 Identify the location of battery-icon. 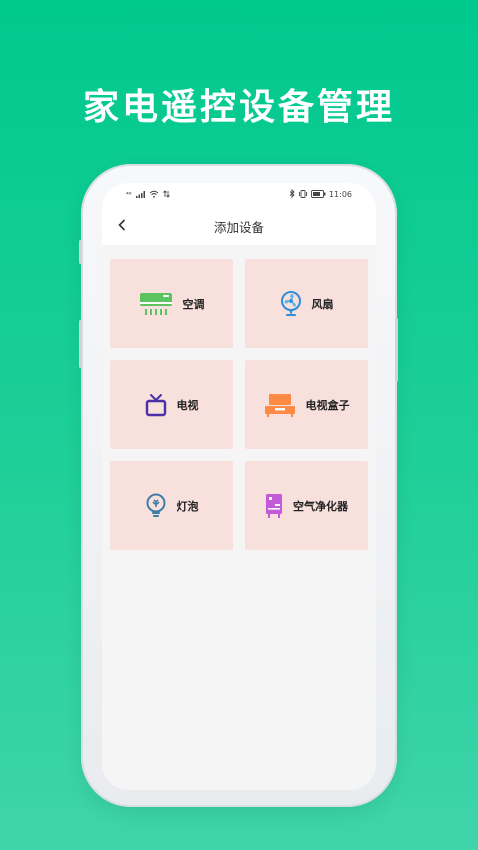
(318, 194).